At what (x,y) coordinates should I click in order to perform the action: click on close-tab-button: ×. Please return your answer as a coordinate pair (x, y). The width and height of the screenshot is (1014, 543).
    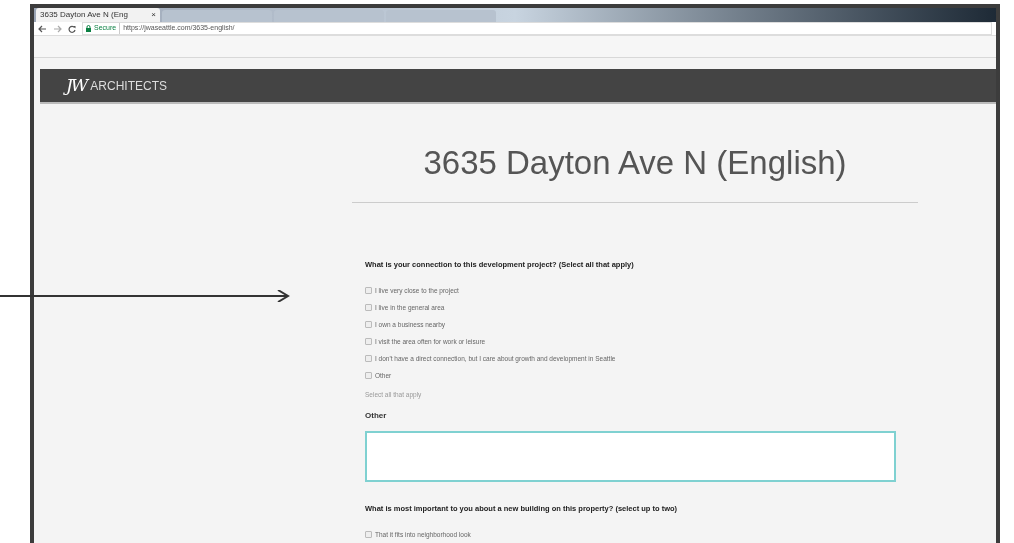
    Looking at the image, I should click on (153, 15).